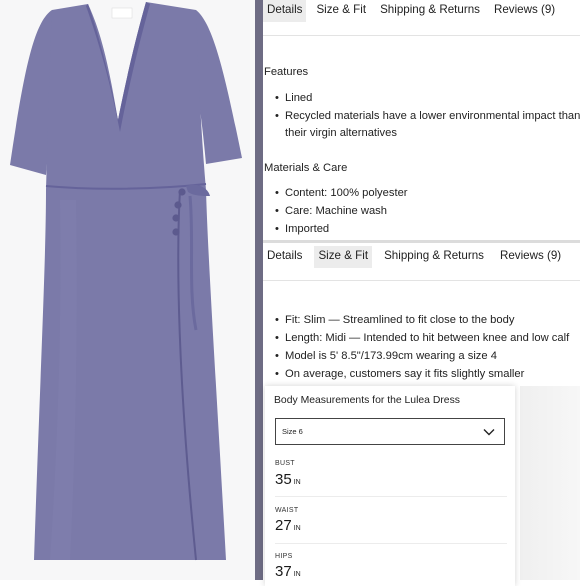 This screenshot has height=586, width=580. I want to click on image-divider, so click(259, 290).